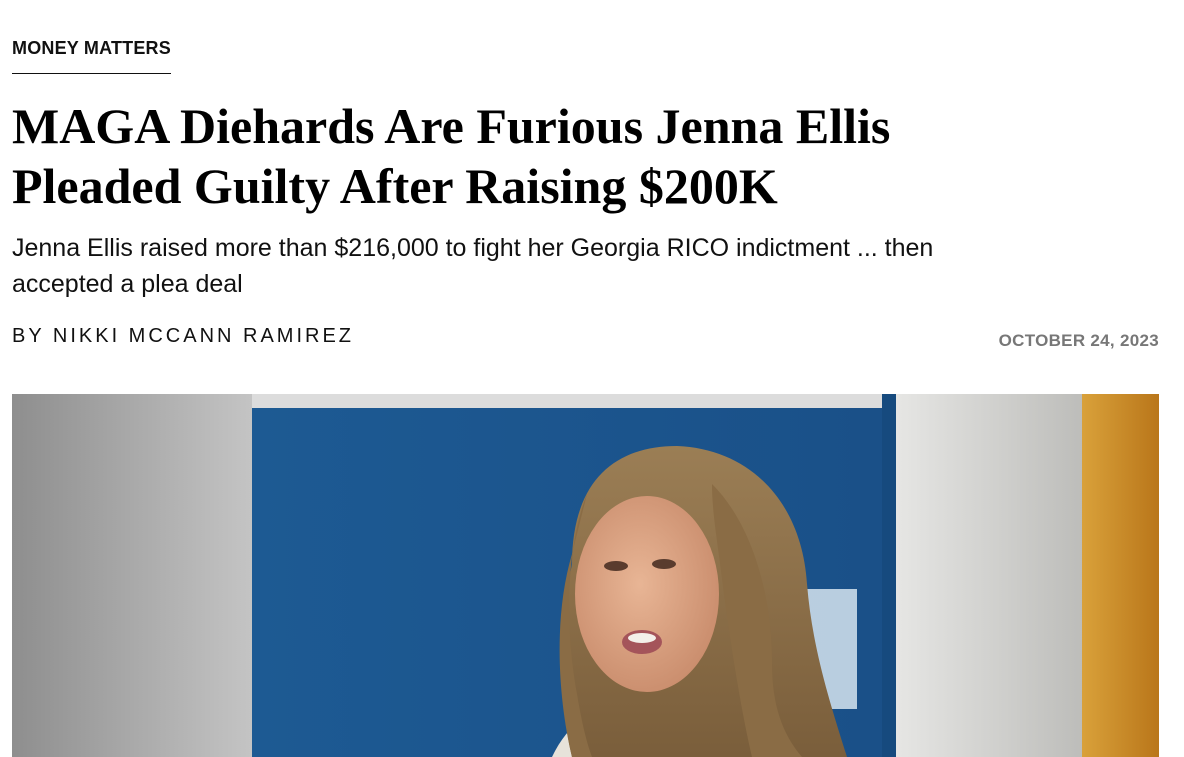 Image resolution: width=1184 pixels, height=757 pixels. What do you see at coordinates (203, 336) in the screenshot?
I see `author-link: NIKKI MCCANN RAMIREZ` at bounding box center [203, 336].